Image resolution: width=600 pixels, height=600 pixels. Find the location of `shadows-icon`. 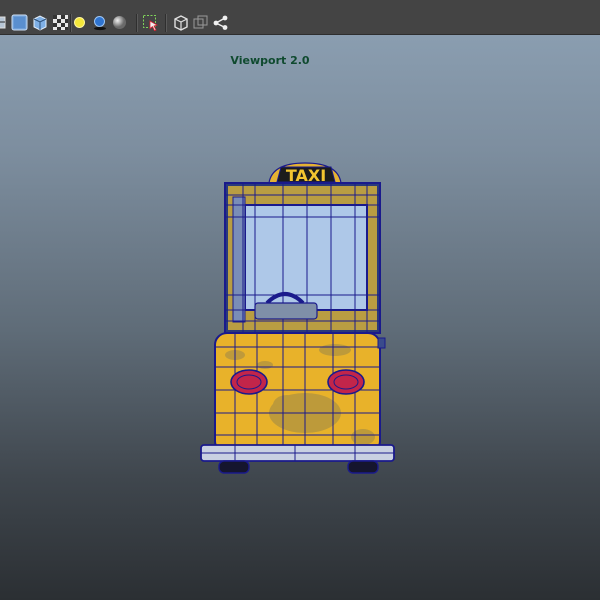

shadows-icon is located at coordinates (99, 22).